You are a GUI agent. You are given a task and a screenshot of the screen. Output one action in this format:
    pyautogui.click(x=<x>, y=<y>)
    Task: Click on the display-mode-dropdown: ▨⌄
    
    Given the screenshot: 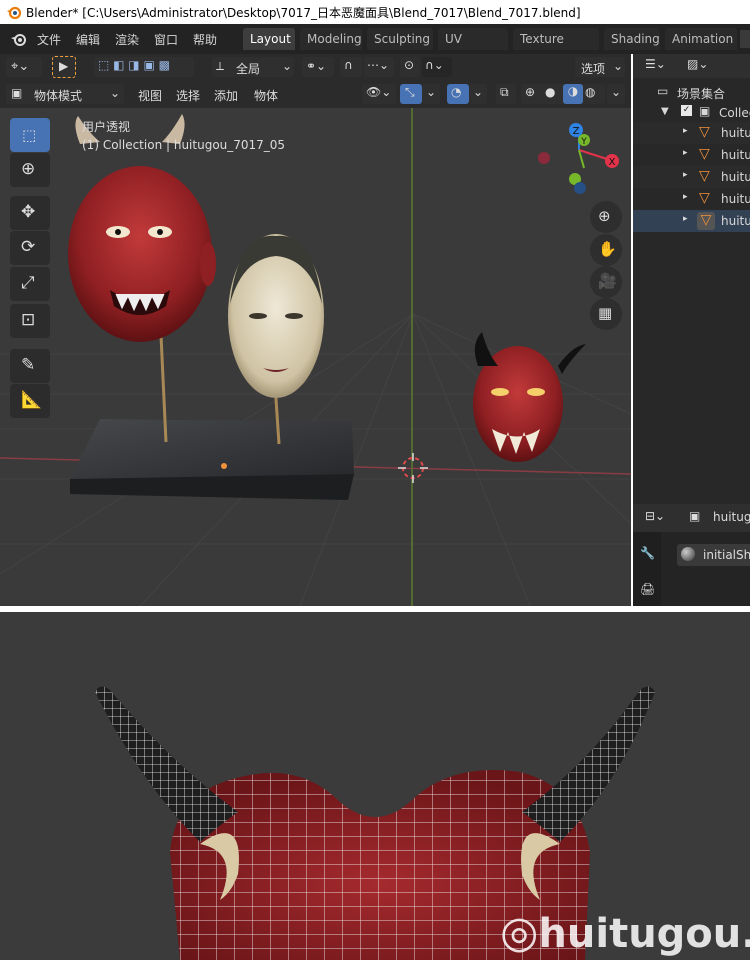 What is the action you would take?
    pyautogui.click(x=700, y=66)
    